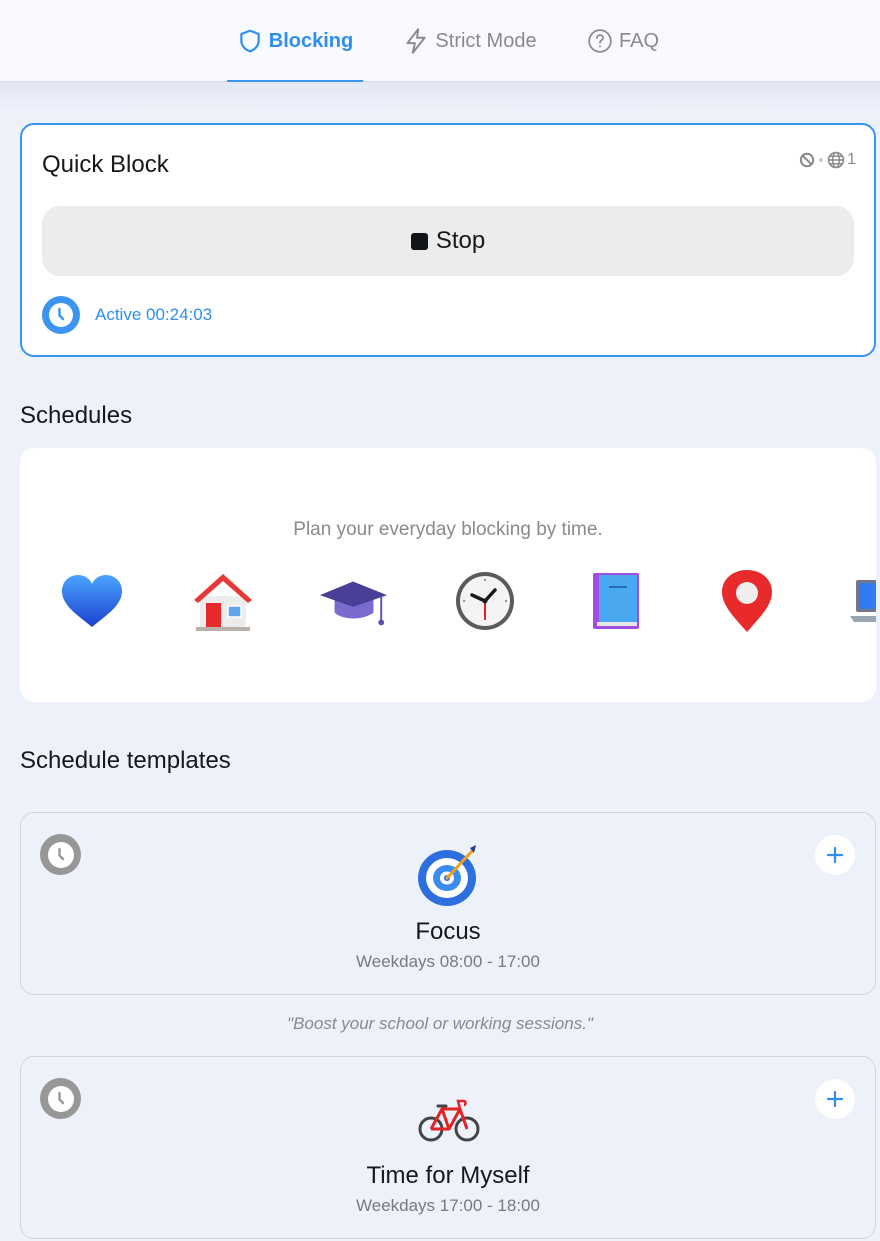 The image size is (880, 1241). What do you see at coordinates (440, 1023) in the screenshot?
I see `template-quote: "Boost your school or working sessions."` at bounding box center [440, 1023].